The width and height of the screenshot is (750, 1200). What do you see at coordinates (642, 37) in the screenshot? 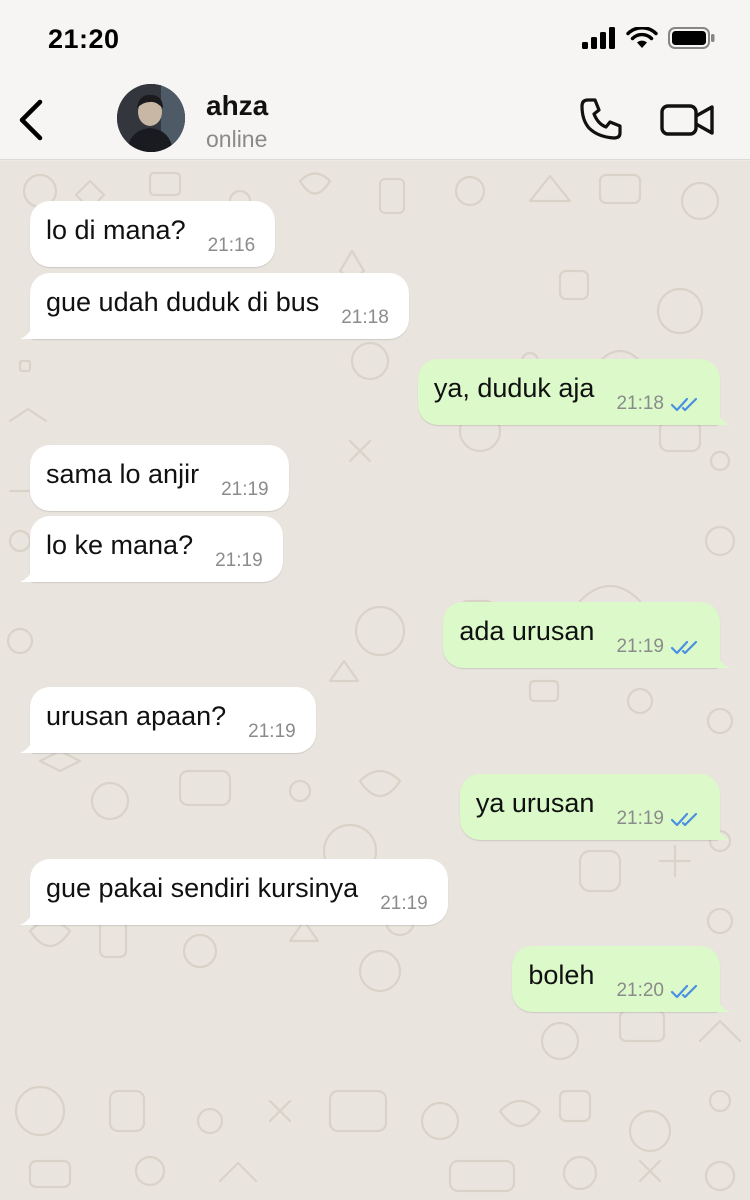
I see `wifi-icon` at bounding box center [642, 37].